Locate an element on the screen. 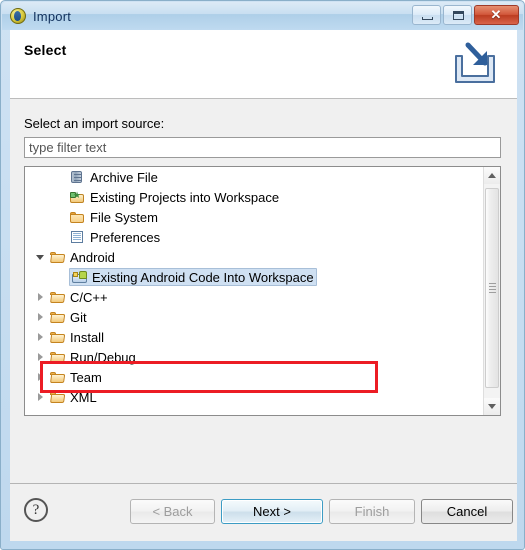 The height and width of the screenshot is (550, 525). tree-item-existing-android-code-into-workspace: Existing Android Code Into Workspace is located at coordinates (254, 277).